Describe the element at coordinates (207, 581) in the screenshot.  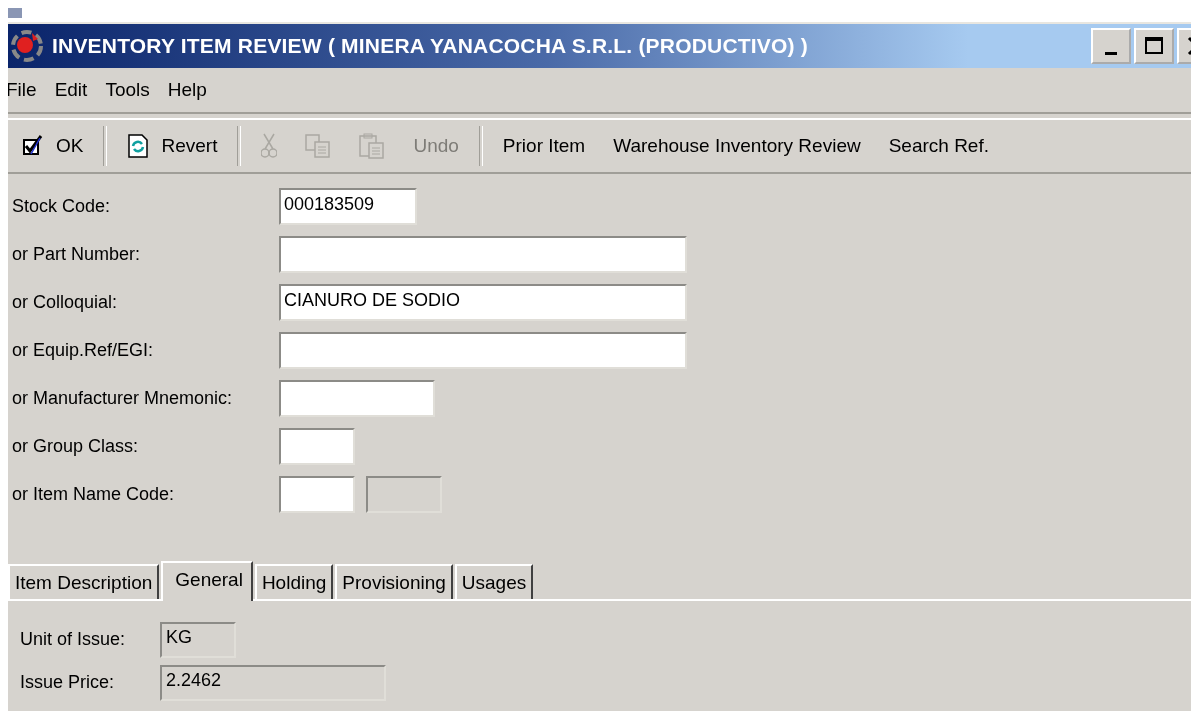
I see `tab: General` at that location.